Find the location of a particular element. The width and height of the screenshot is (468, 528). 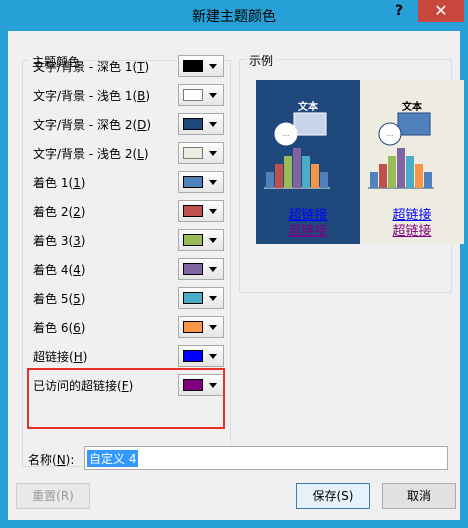

theme-color-row: 着色 6(6) is located at coordinates (128, 327).